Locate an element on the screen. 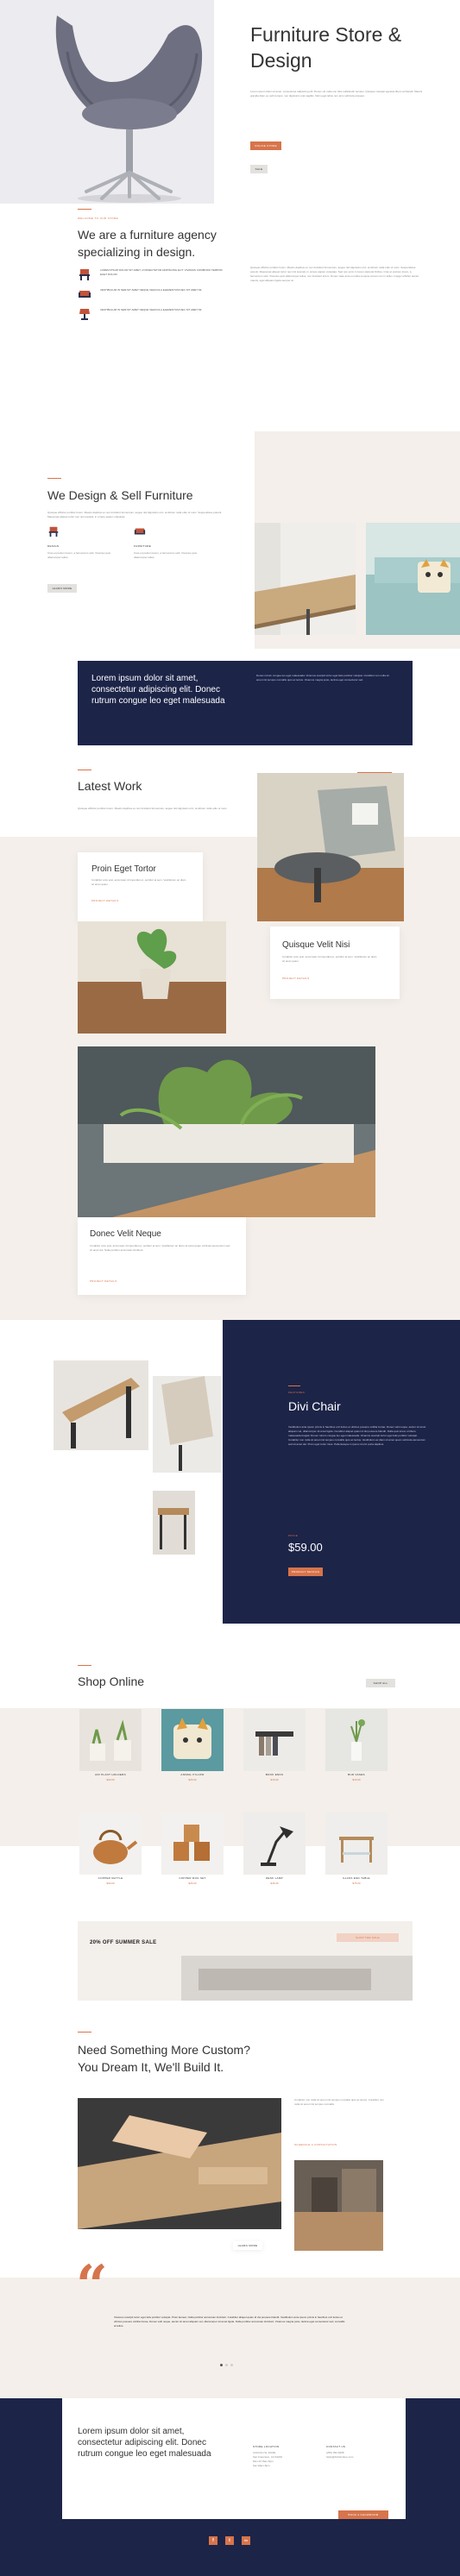  product-details-button: Product Details is located at coordinates (306, 1572).